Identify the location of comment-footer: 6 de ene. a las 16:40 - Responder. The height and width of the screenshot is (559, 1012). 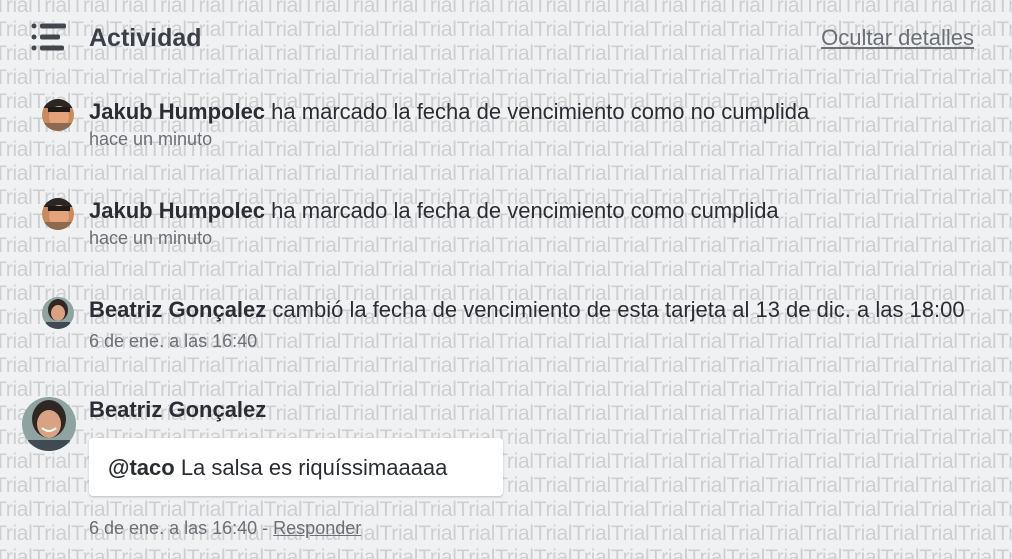
(225, 528).